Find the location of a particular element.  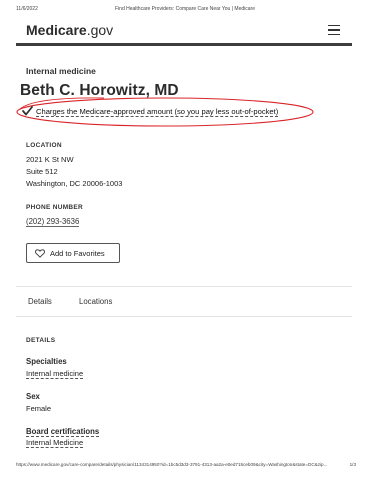

medicare-logo: Medicare.gov is located at coordinates (69, 30).